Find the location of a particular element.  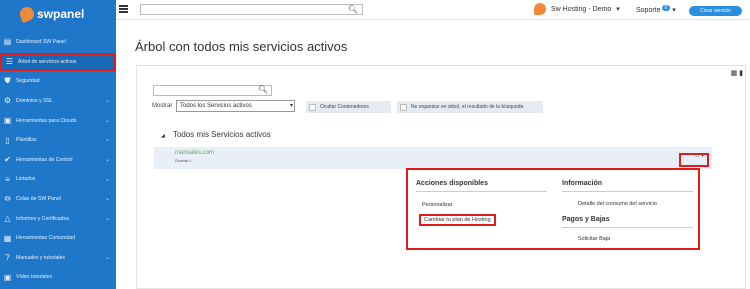

help-icon: ? is located at coordinates (7, 258).